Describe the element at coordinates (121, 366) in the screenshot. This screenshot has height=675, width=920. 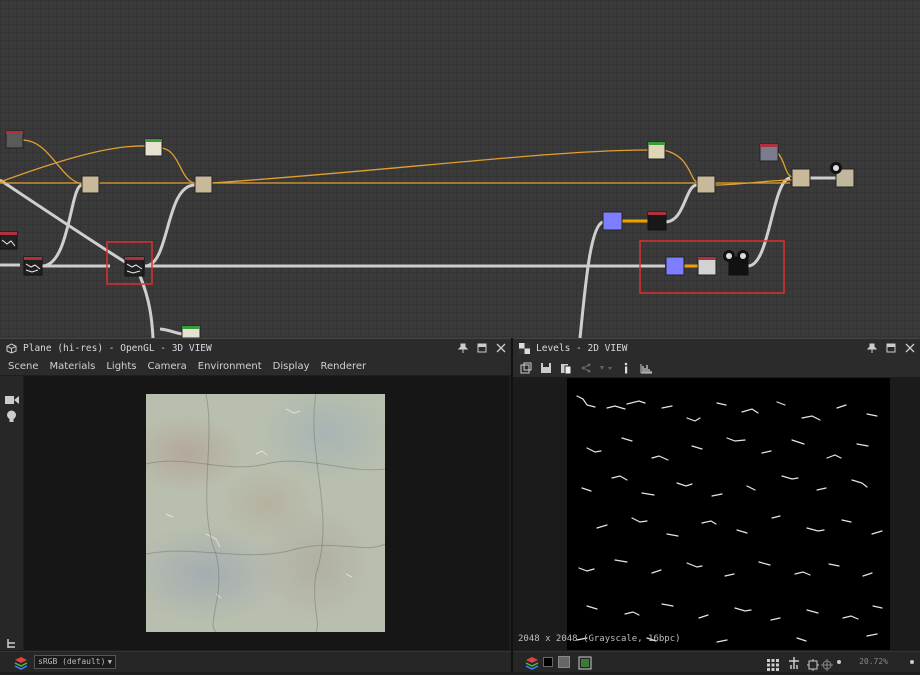
I see `menu-lights: Lights` at that location.